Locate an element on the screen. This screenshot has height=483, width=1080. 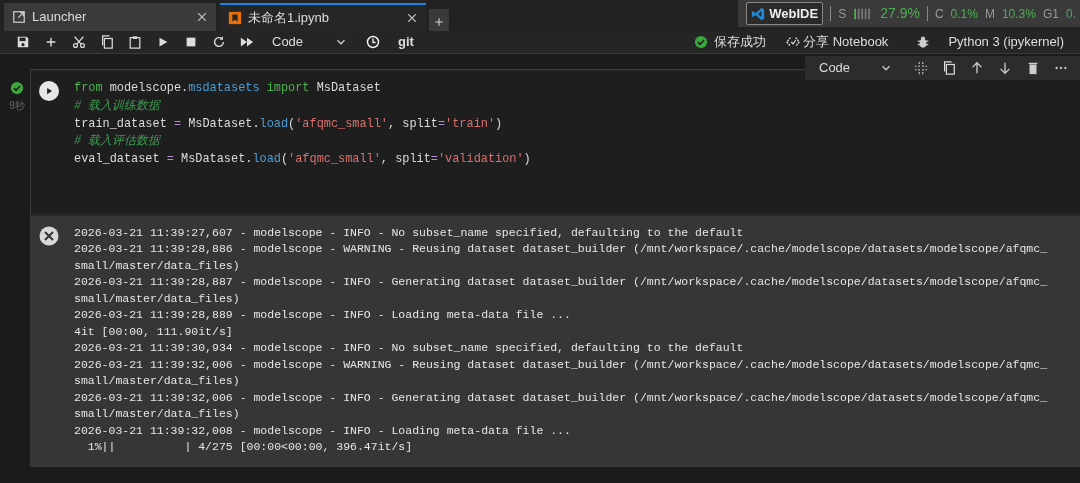
execution-time: 9秒 is located at coordinates (17, 106).